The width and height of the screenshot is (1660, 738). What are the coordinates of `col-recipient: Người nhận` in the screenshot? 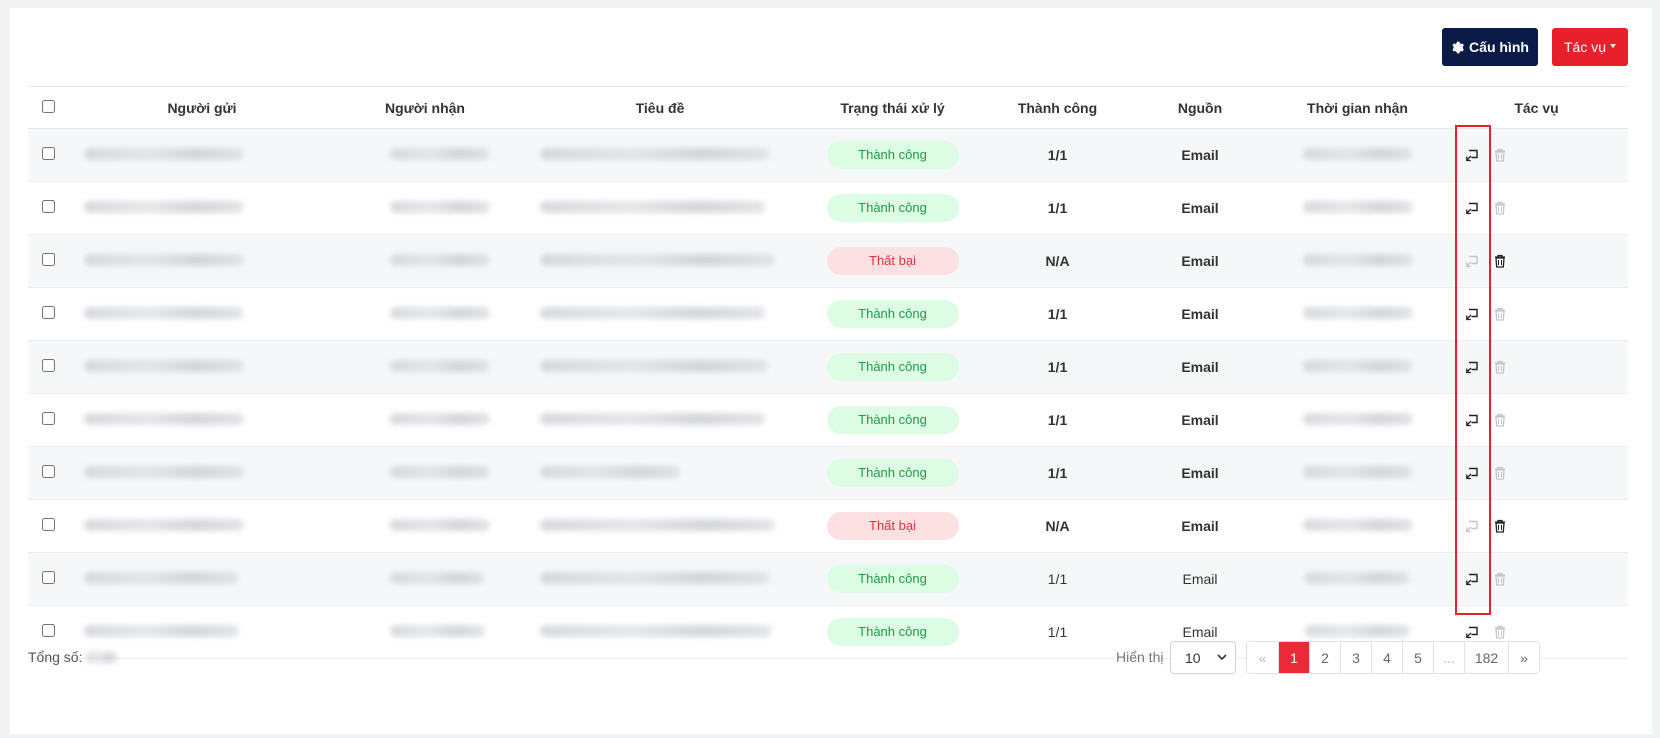 It's located at (425, 108).